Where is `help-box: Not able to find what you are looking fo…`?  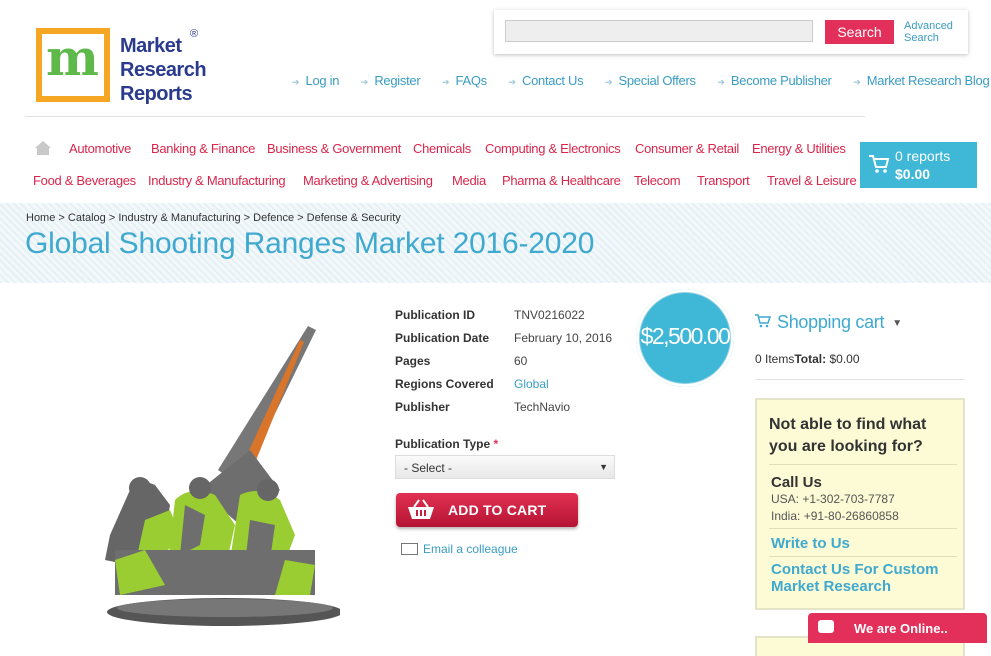 help-box: Not able to find what you are looking fo… is located at coordinates (860, 504).